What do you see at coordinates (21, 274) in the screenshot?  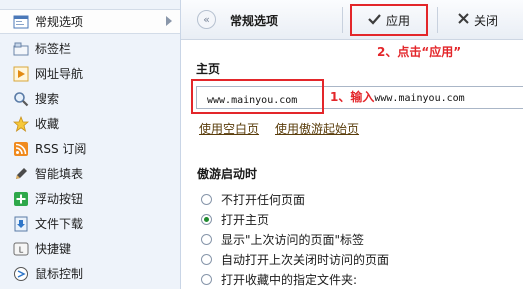 I see `mouse-gesture-icon` at bounding box center [21, 274].